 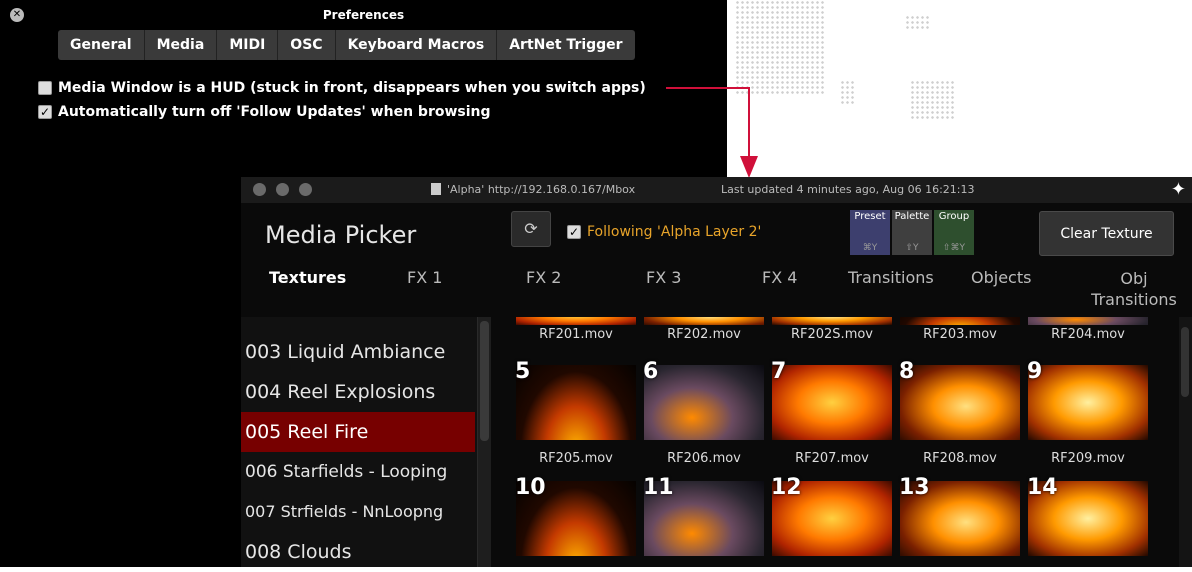 I want to click on clip-number: 12, so click(x=786, y=487).